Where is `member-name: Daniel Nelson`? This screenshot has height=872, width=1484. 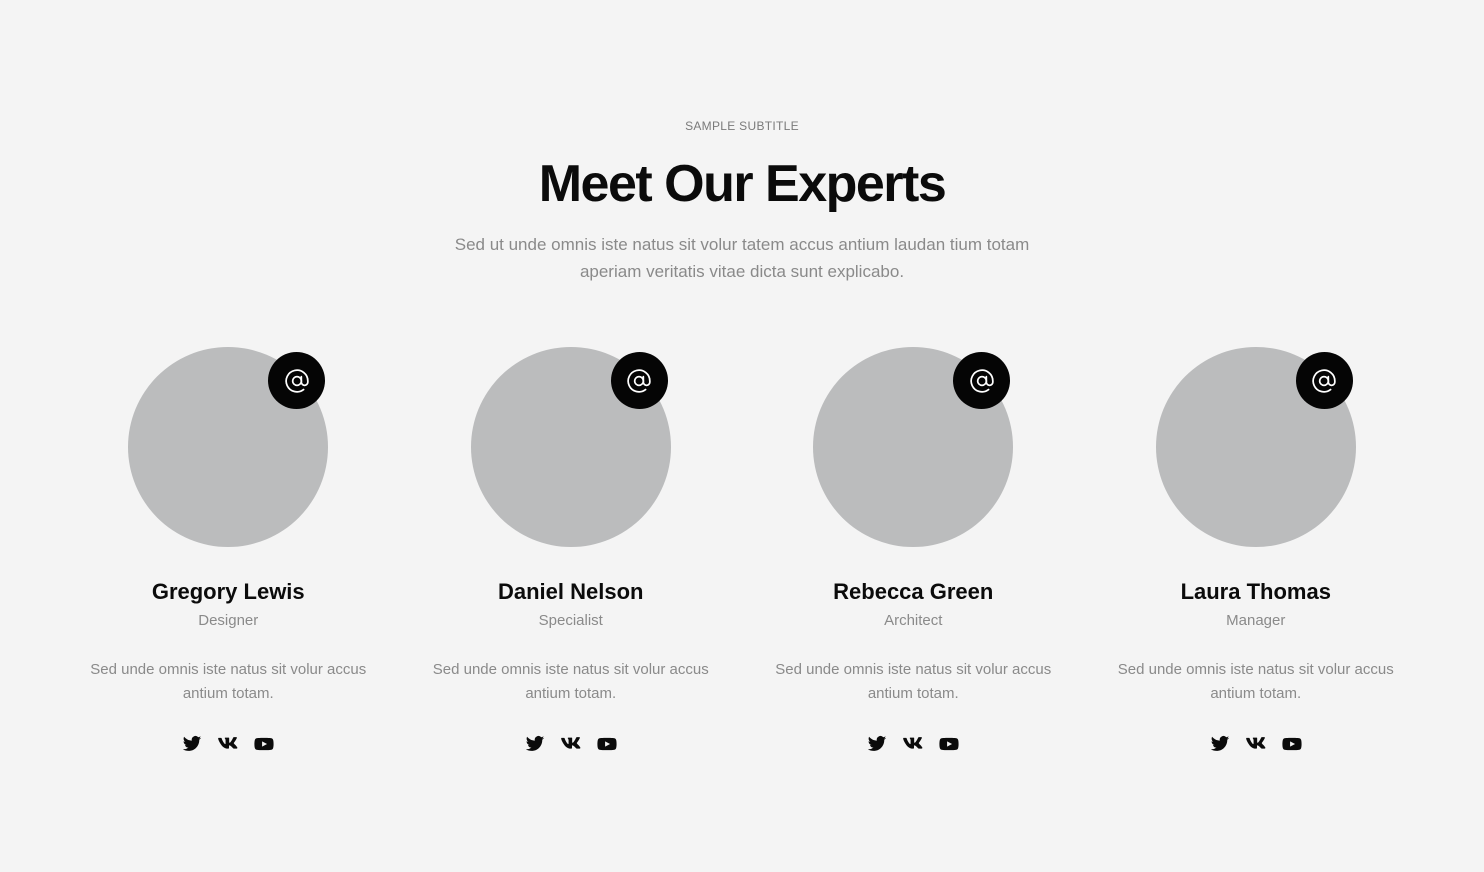 member-name: Daniel Nelson is located at coordinates (571, 591).